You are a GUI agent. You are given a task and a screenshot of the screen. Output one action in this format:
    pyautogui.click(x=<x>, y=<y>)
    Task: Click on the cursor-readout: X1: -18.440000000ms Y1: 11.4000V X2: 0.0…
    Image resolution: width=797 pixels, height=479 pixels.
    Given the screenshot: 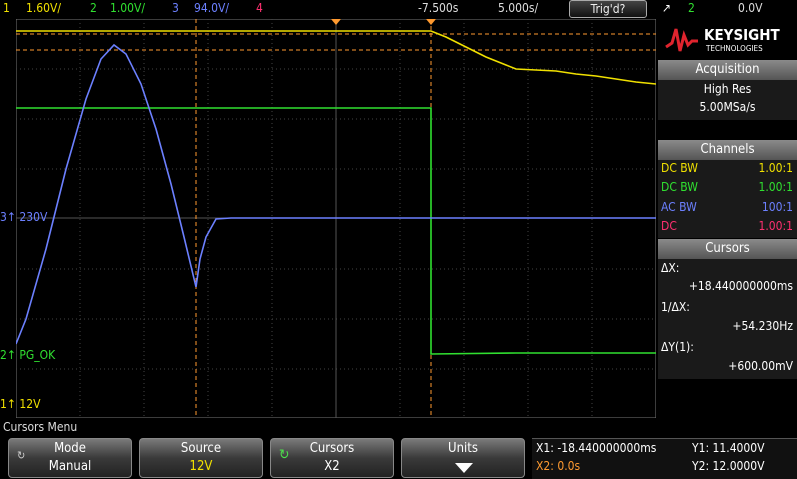 What is the action you would take?
    pyautogui.click(x=664, y=458)
    